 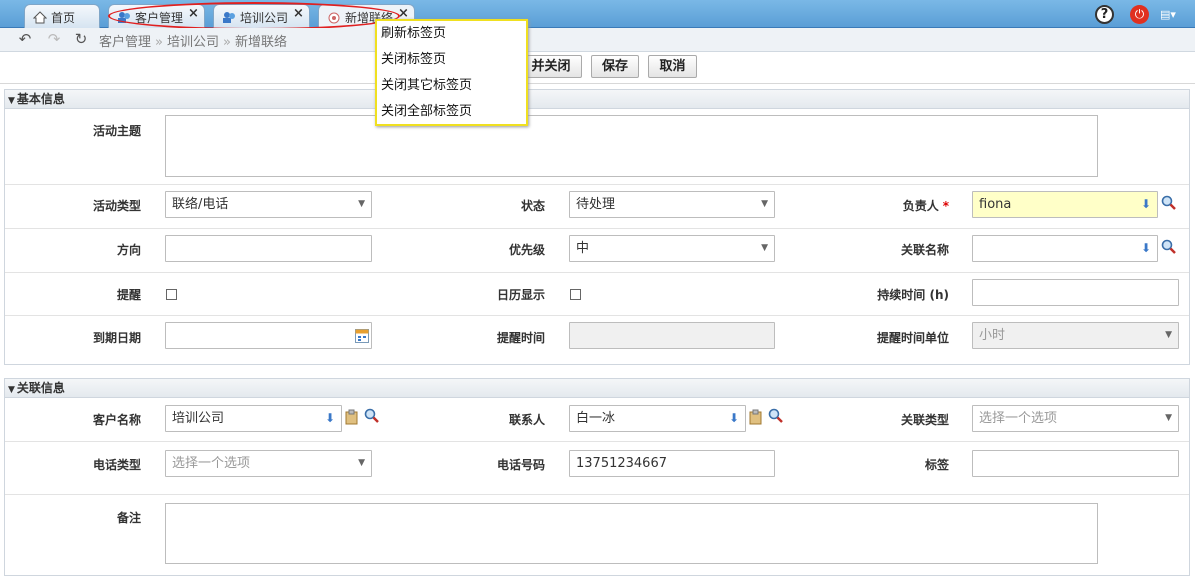 I want to click on section-header: ▼ 基本信息, so click(x=597, y=99).